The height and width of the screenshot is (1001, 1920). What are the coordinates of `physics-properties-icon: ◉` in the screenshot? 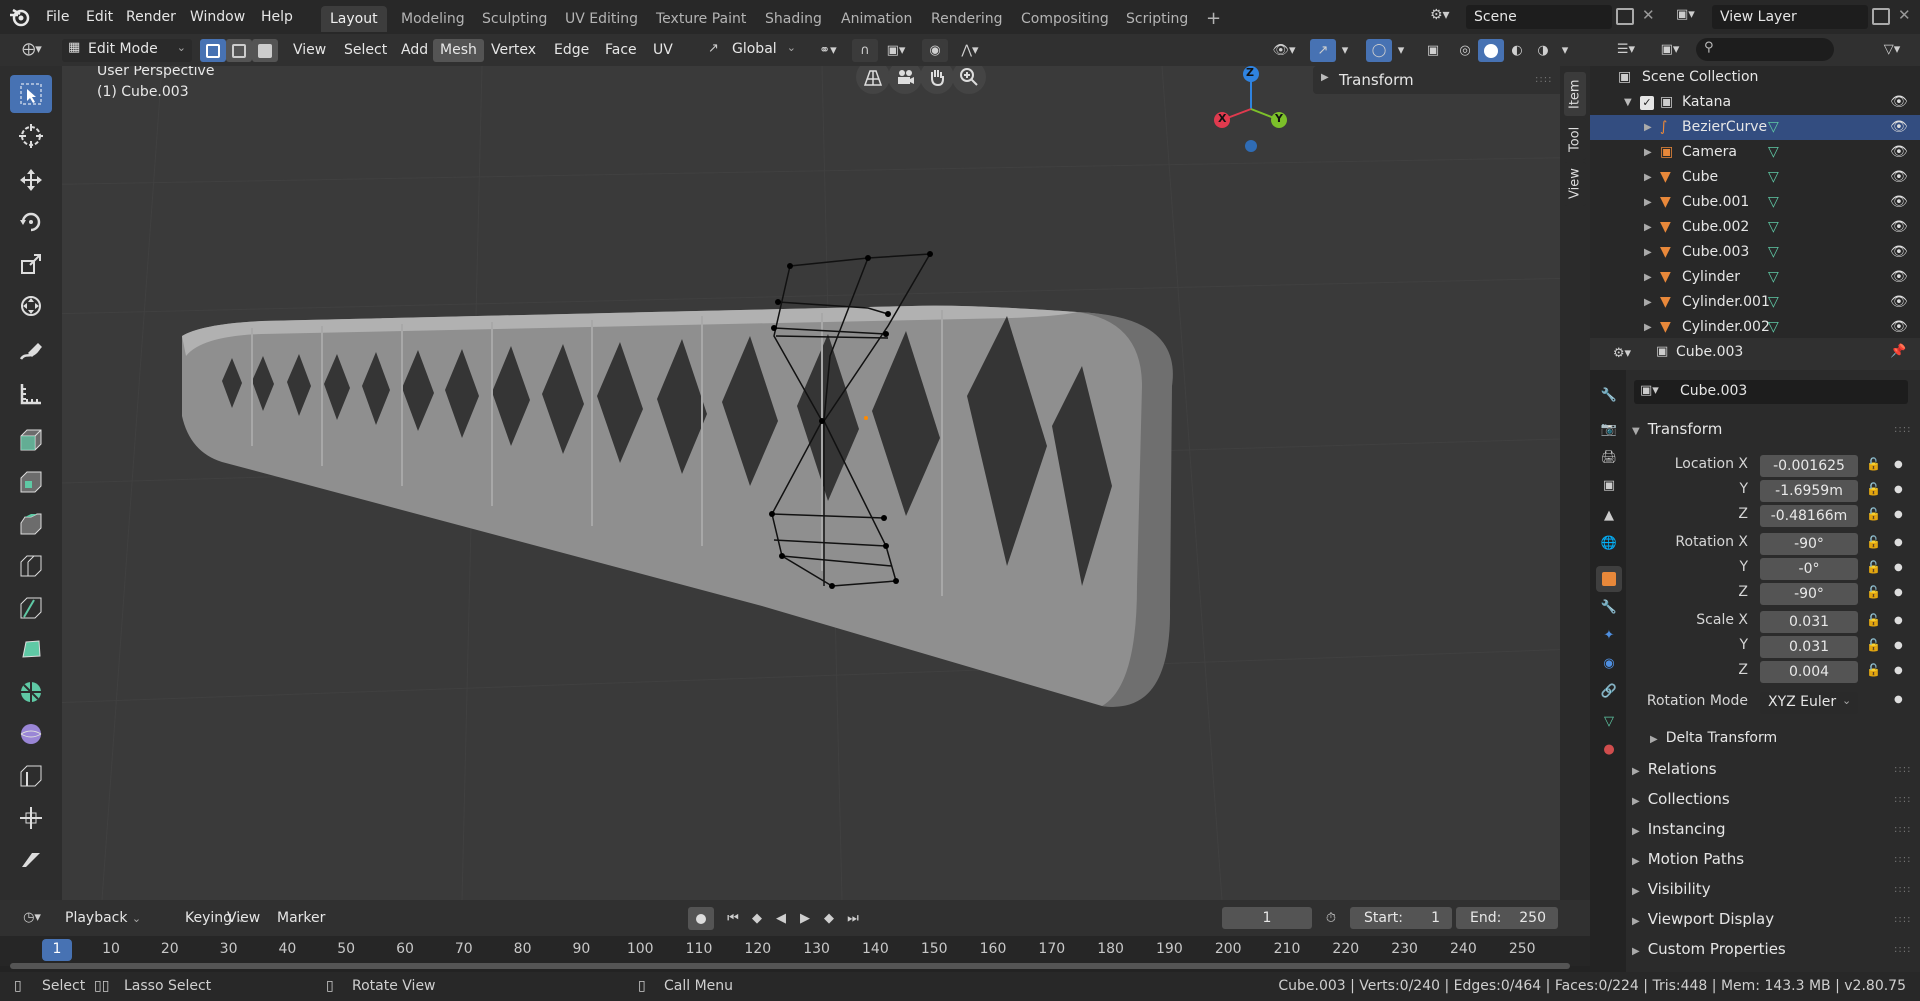 It's located at (1609, 663).